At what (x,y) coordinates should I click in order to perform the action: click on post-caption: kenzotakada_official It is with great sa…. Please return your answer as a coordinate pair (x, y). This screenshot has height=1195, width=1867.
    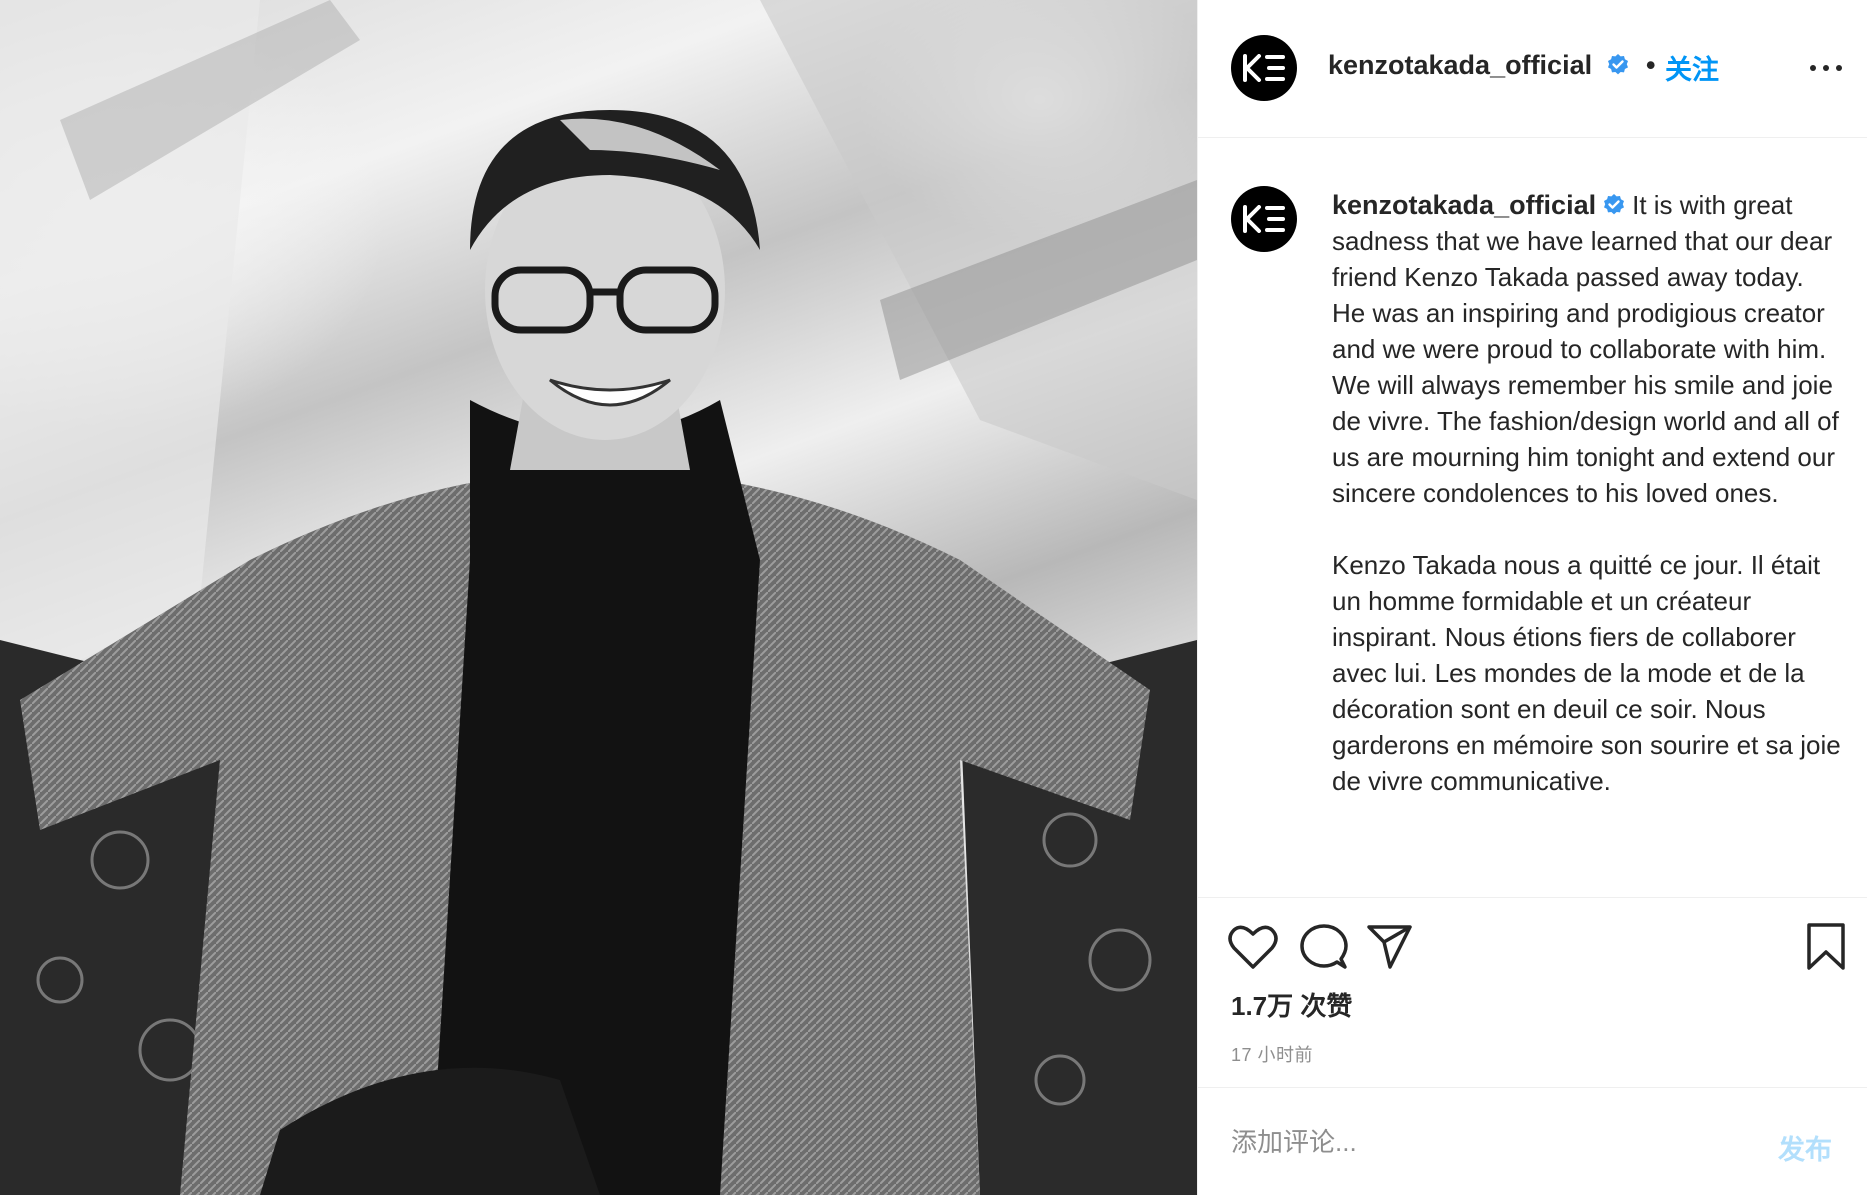
    Looking at the image, I should click on (1587, 493).